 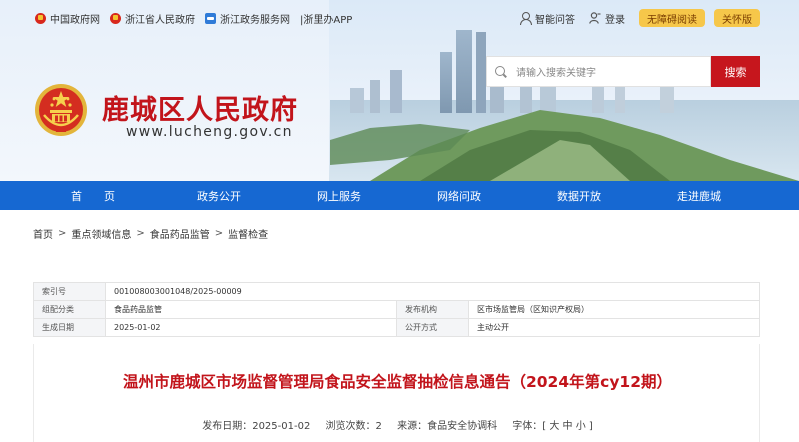 I want to click on link-zlb-app: |浙里办APP, so click(x=326, y=18).